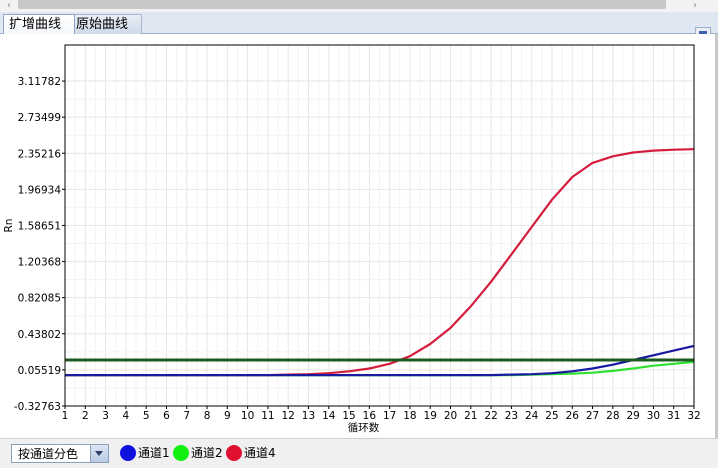  I want to click on tab-amplification-curve: 扩增曲线, so click(39, 24).